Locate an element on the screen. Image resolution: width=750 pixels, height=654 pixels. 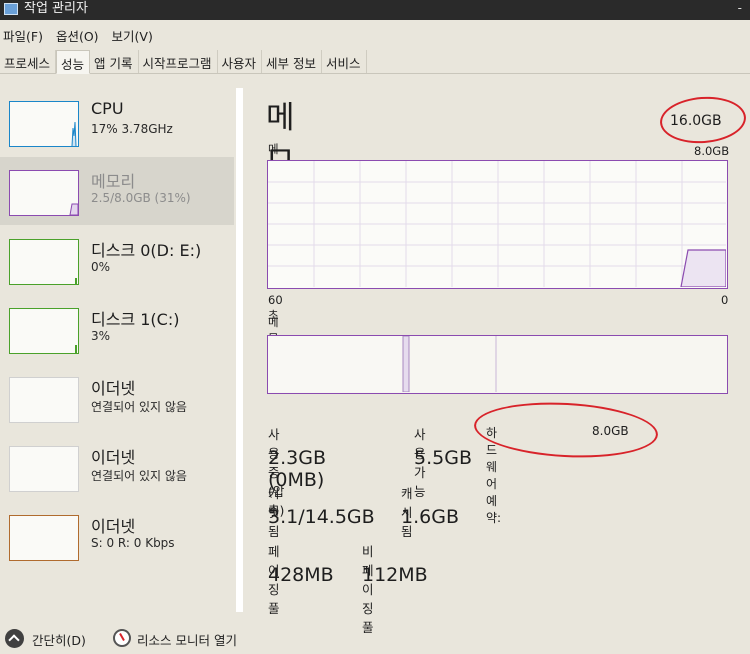
resource-detail: 2.5/8.0GB (31%) is located at coordinates (141, 198).